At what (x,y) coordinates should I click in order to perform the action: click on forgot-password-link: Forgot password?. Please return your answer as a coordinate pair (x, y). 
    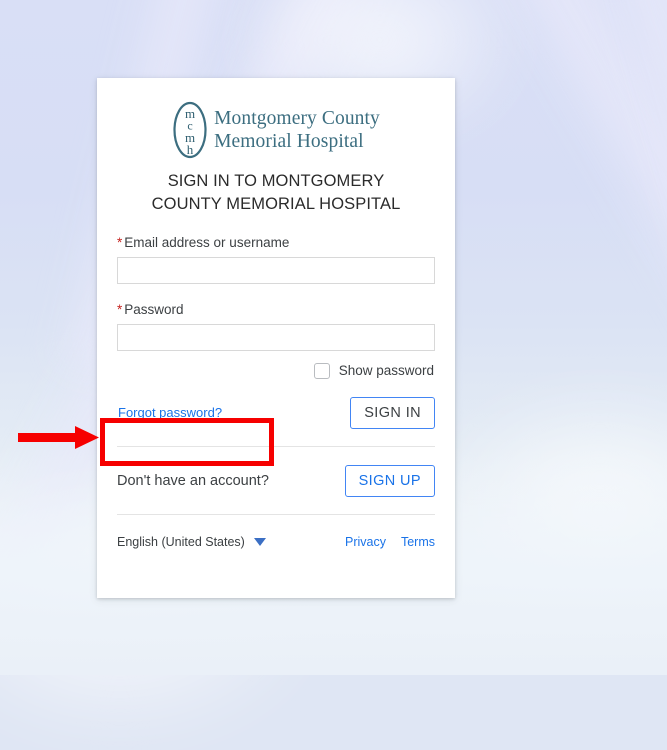
    Looking at the image, I should click on (169, 412).